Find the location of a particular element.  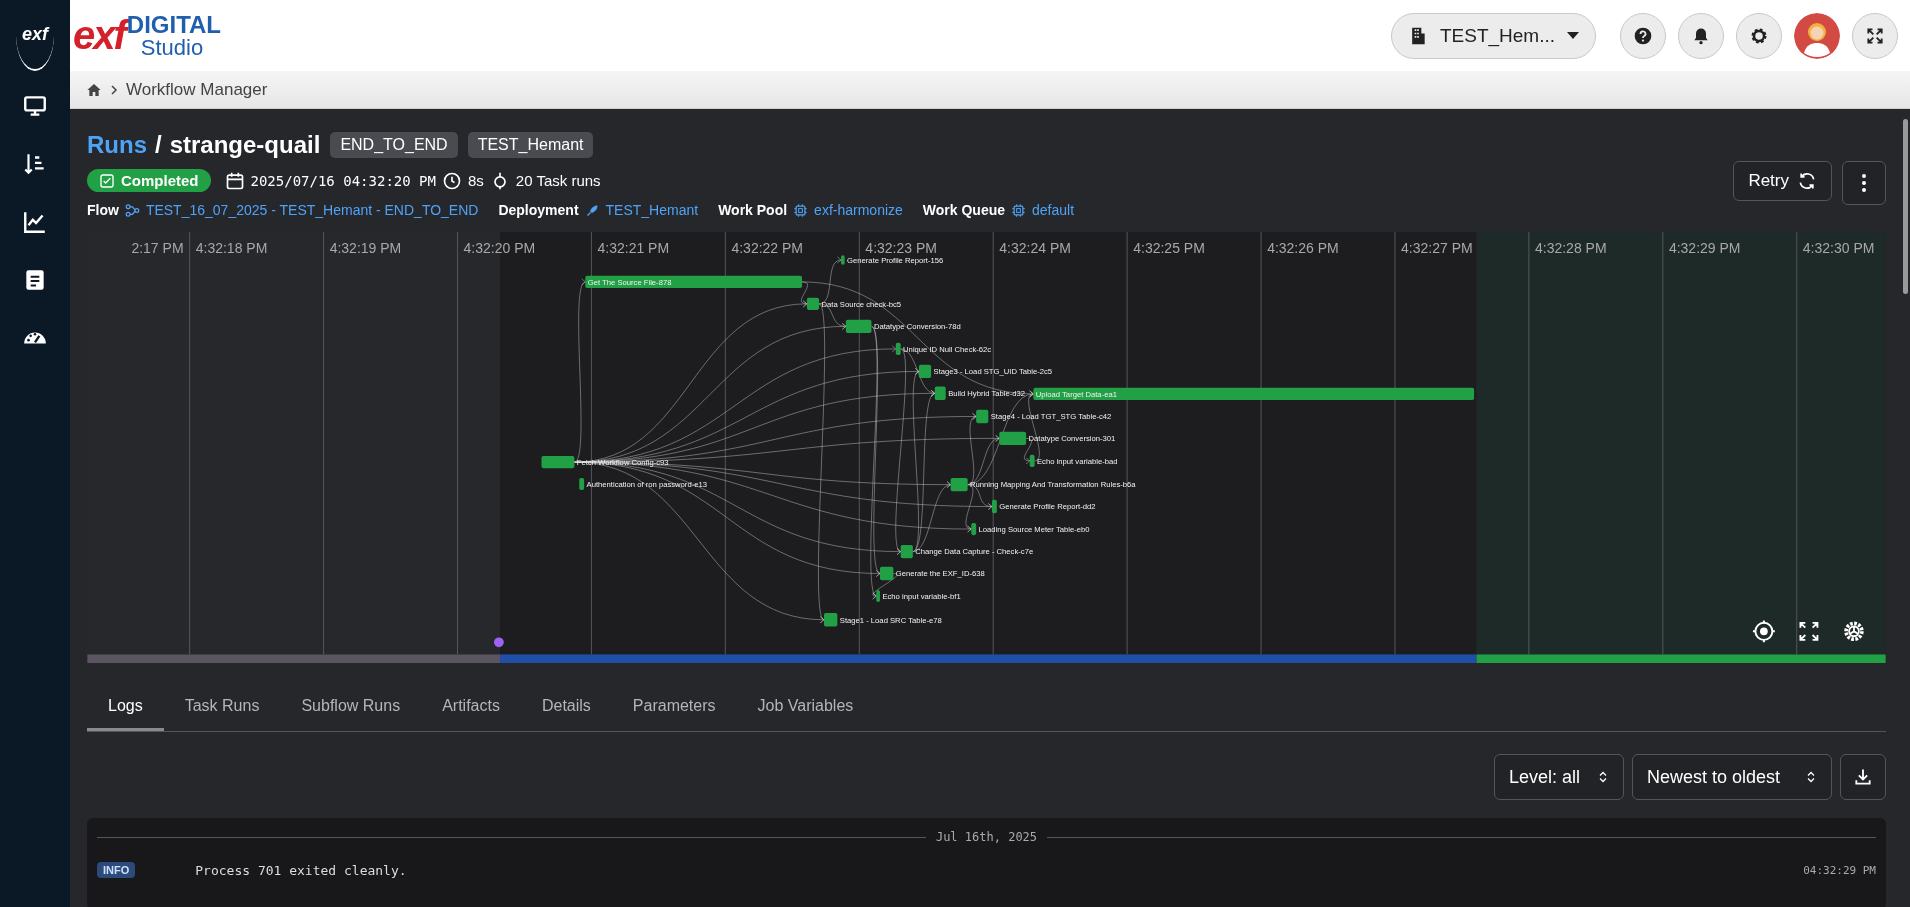

logo-subtitle: Studio is located at coordinates (172, 47).